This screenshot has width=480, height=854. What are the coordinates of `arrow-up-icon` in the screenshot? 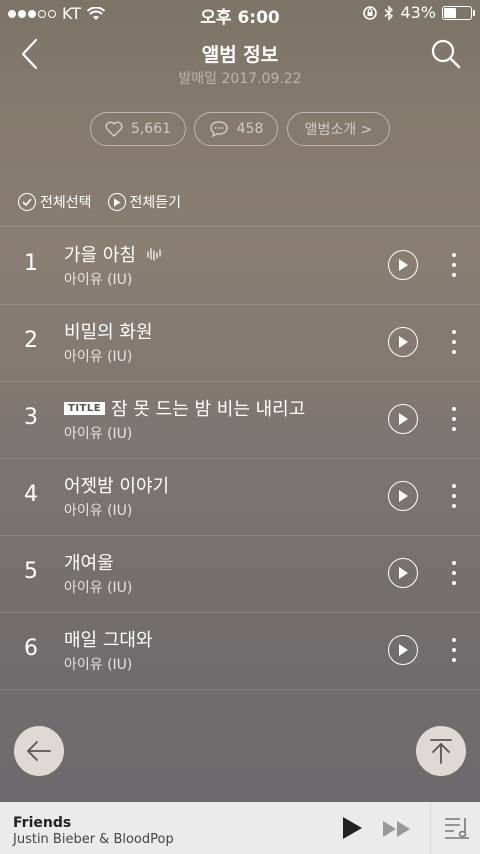 It's located at (441, 751).